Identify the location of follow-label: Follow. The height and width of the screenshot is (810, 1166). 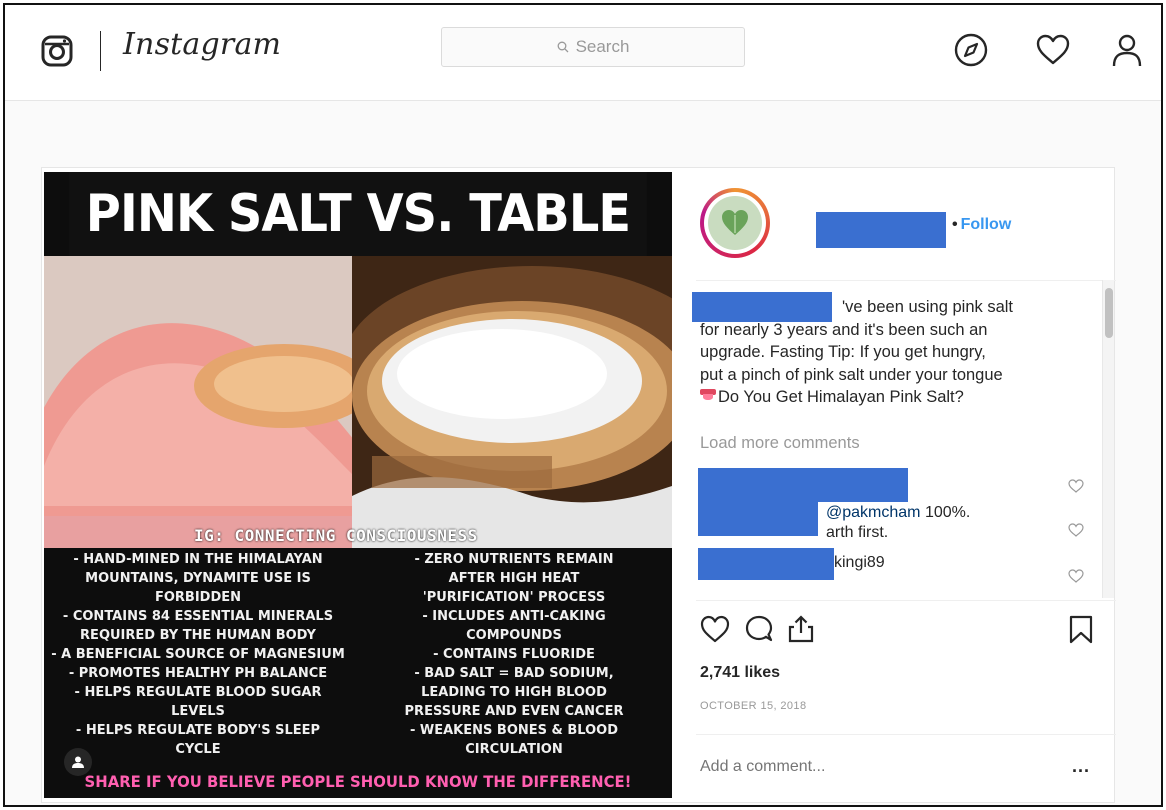
(986, 224).